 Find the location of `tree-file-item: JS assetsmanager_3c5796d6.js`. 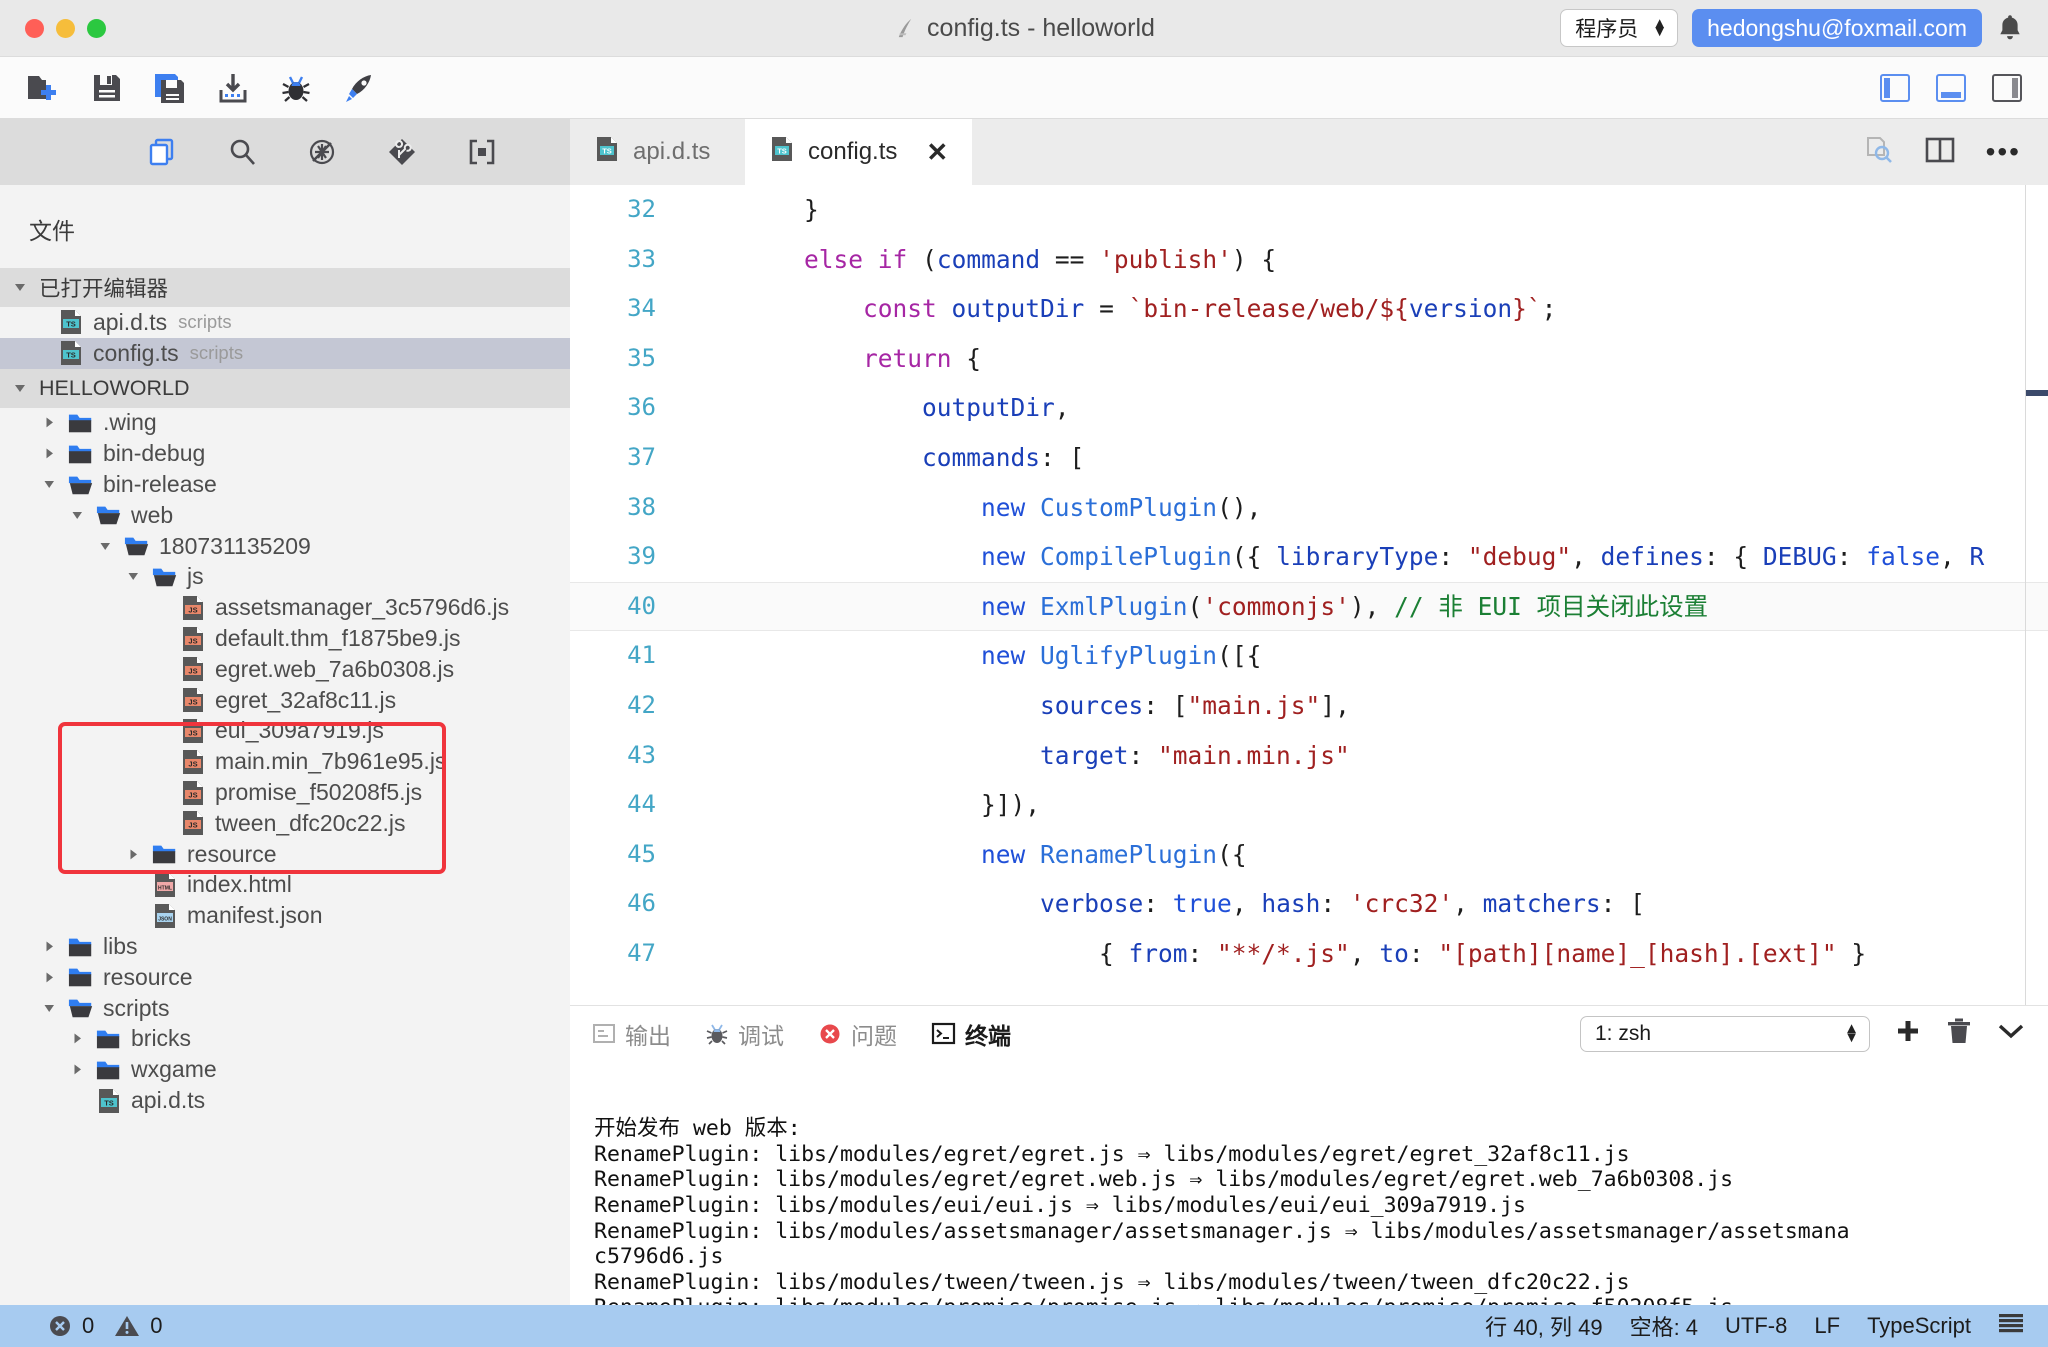

tree-file-item: JS assetsmanager_3c5796d6.js is located at coordinates (285, 607).